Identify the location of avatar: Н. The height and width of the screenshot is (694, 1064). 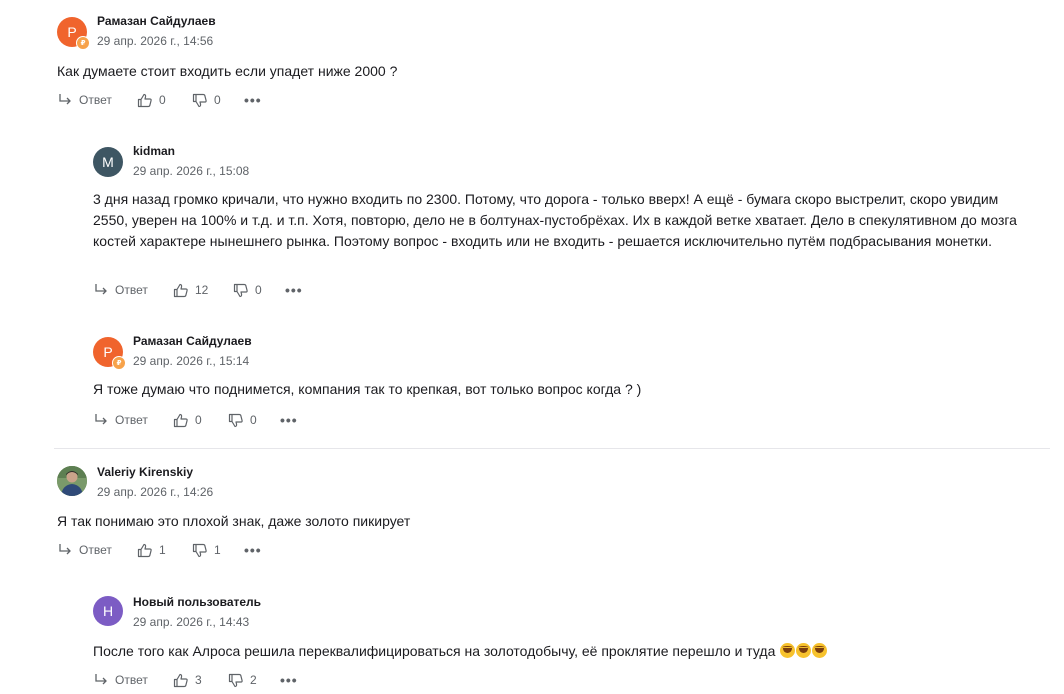
(108, 611).